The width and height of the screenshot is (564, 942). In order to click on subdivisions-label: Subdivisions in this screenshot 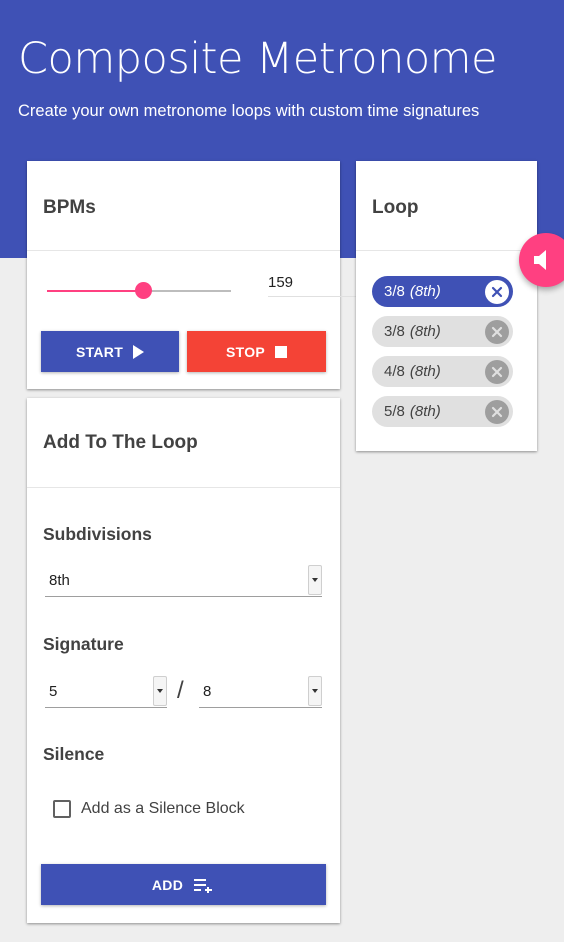, I will do `click(97, 534)`.